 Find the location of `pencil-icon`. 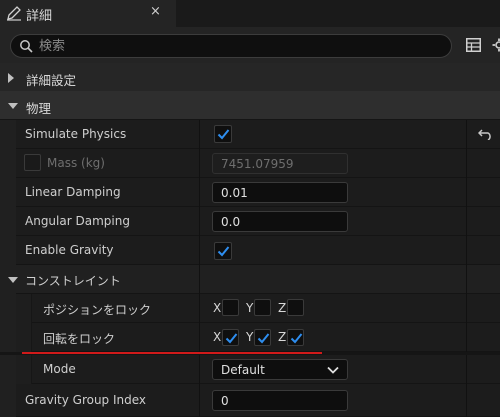

pencil-icon is located at coordinates (14, 13).